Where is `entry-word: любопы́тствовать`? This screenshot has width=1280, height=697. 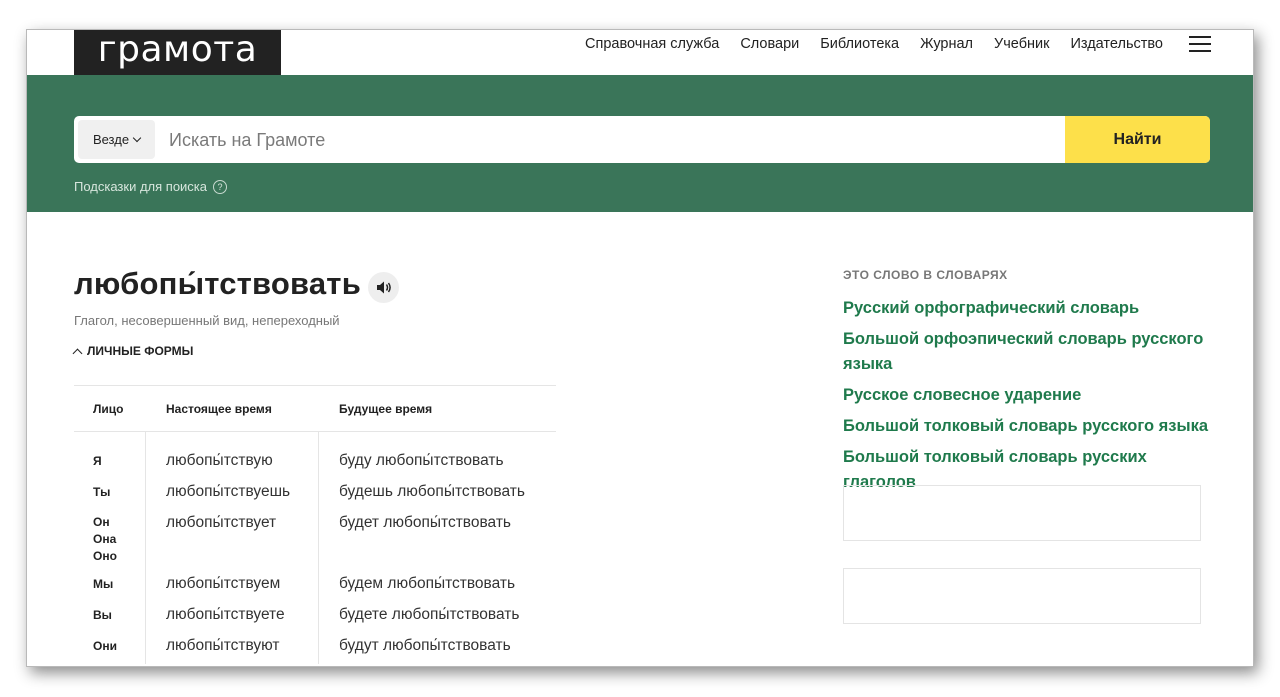
entry-word: любопы́тствовать is located at coordinates (217, 283).